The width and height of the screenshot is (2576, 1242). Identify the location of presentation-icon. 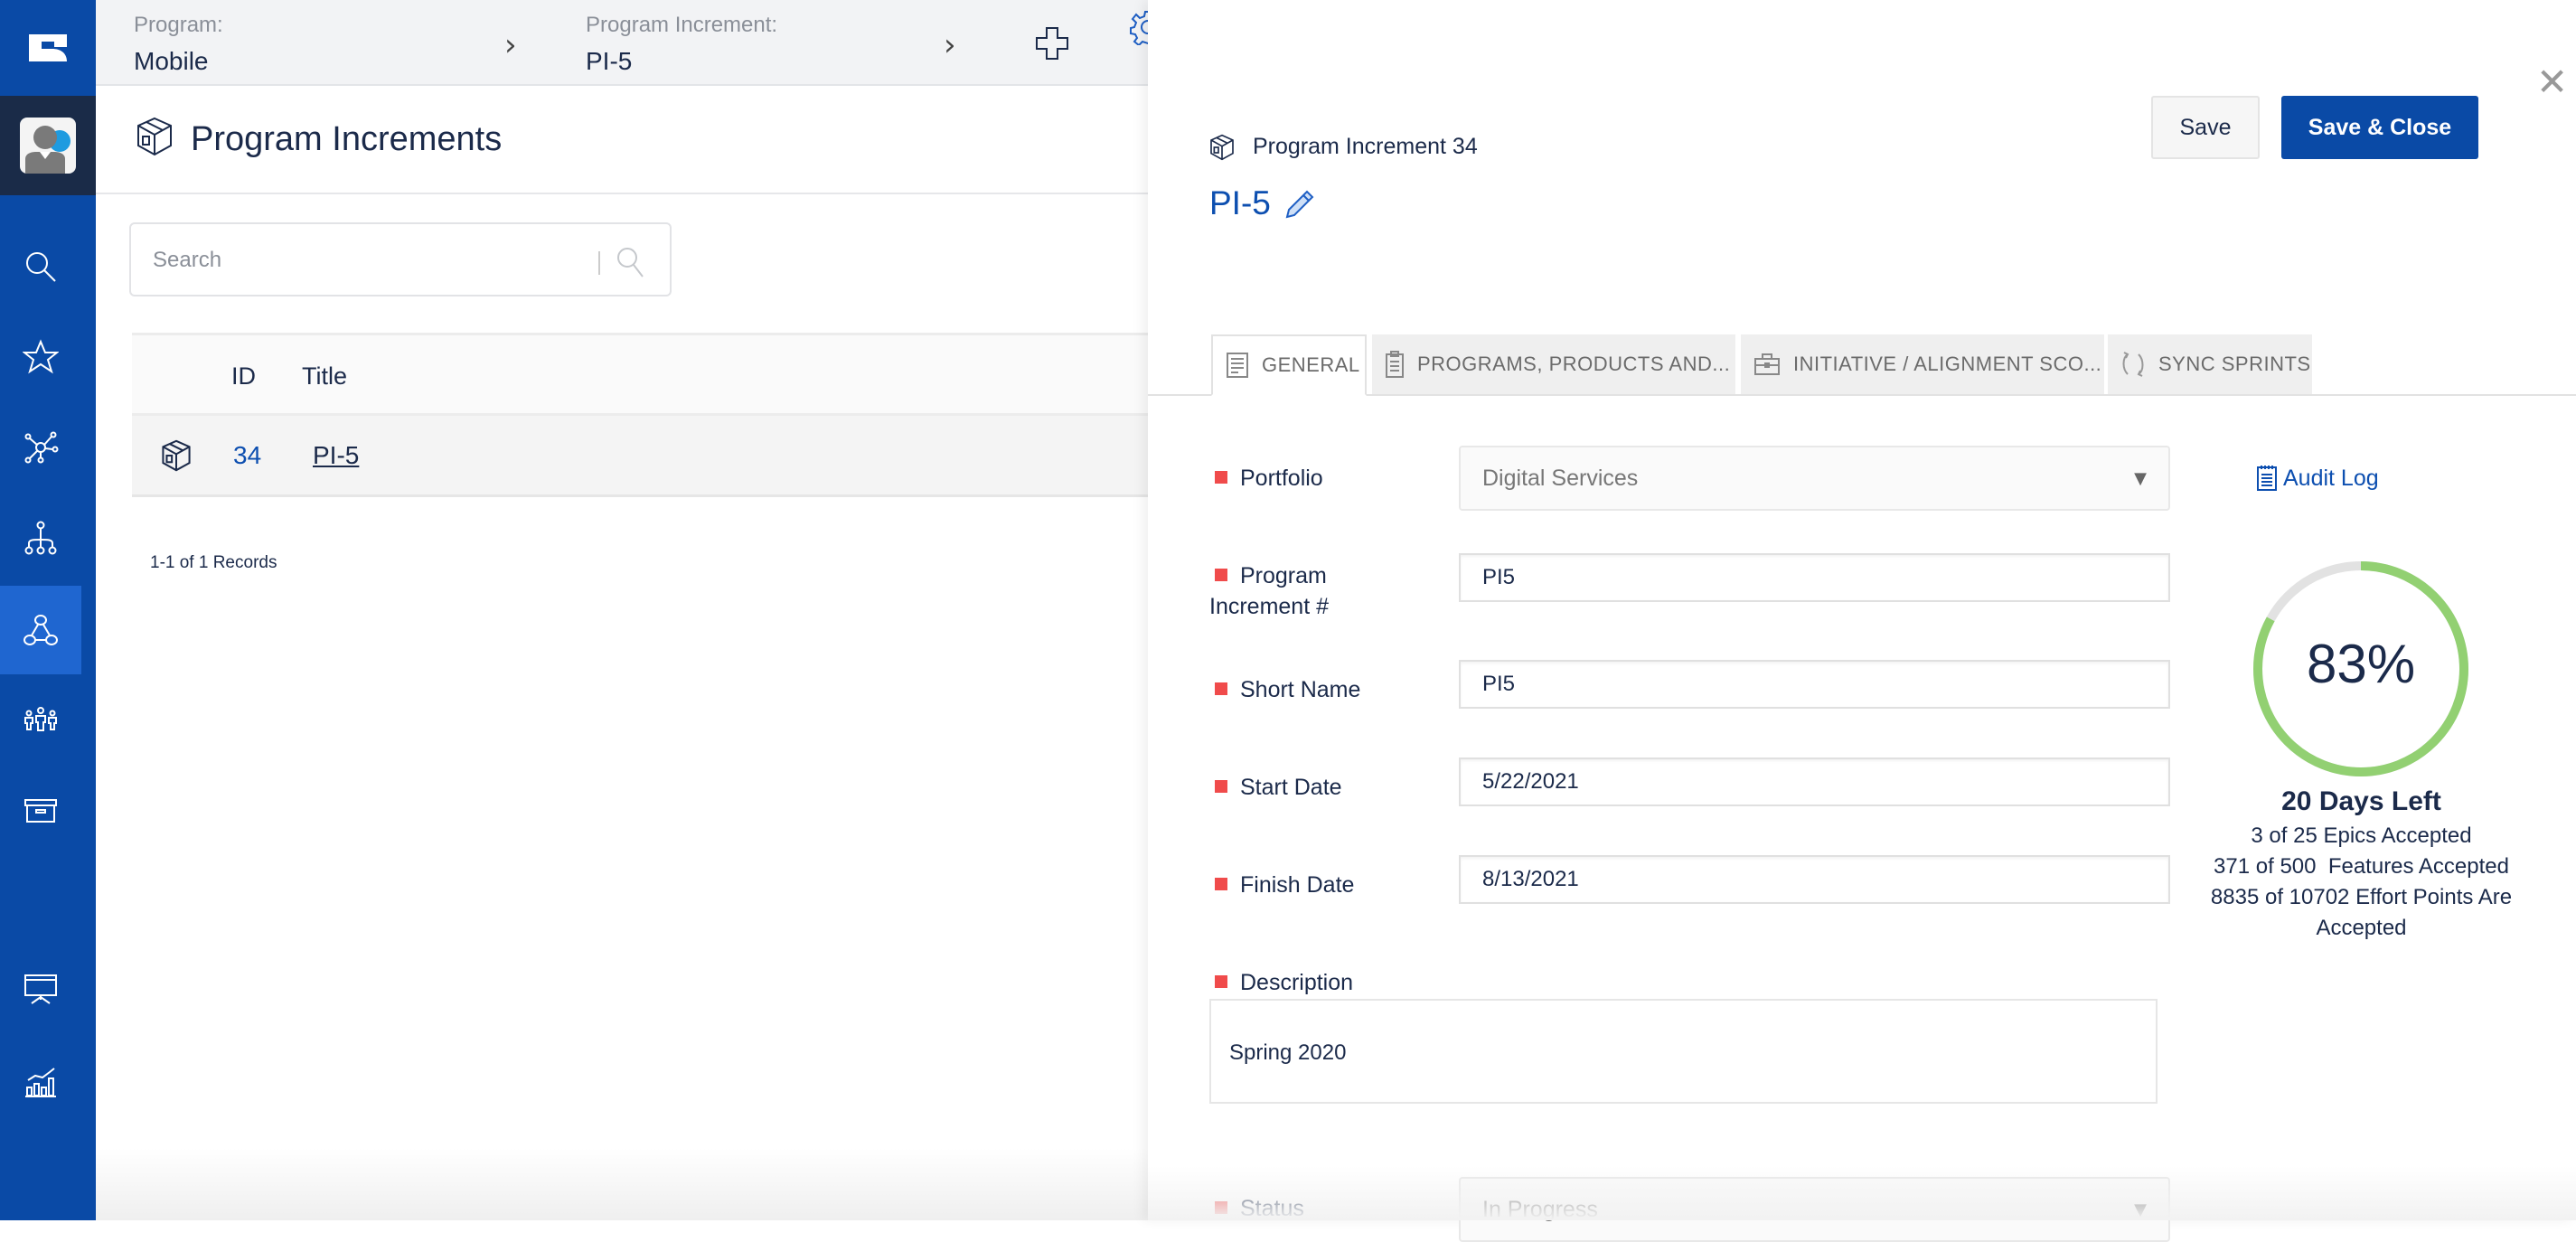
(40, 989).